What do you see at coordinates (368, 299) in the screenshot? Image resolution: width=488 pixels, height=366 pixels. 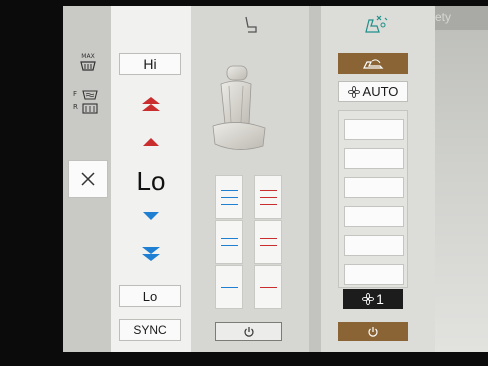 I see `fan-level-icon` at bounding box center [368, 299].